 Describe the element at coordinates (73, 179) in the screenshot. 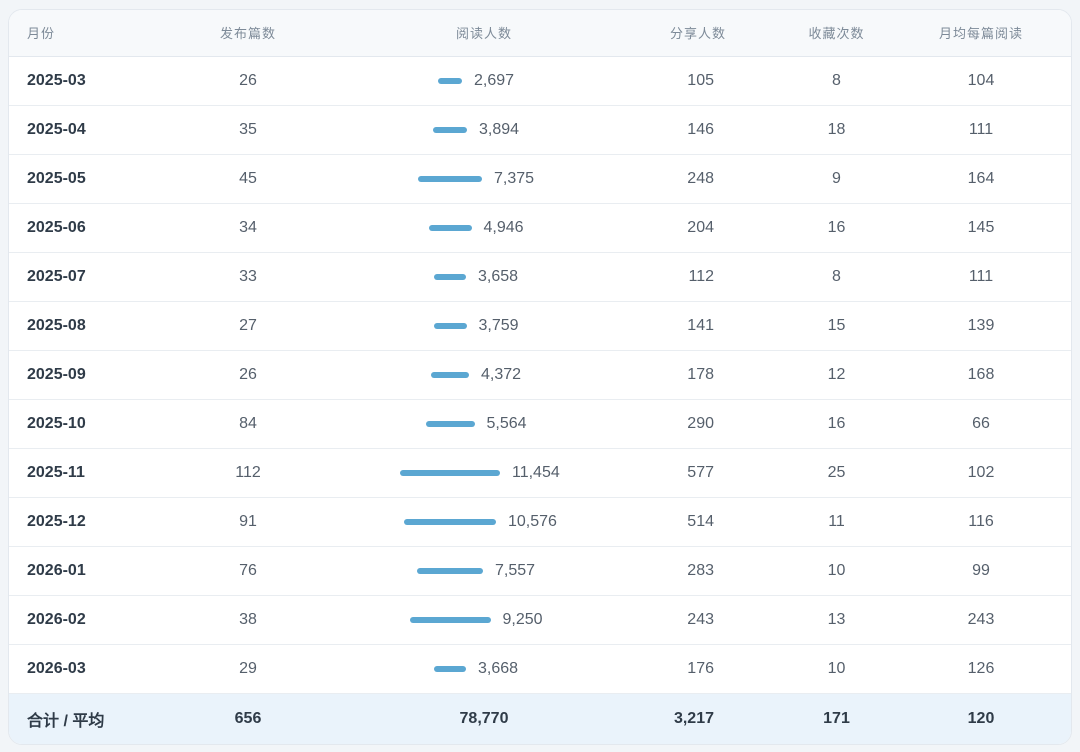

I see `month-cell: 2025-05` at that location.